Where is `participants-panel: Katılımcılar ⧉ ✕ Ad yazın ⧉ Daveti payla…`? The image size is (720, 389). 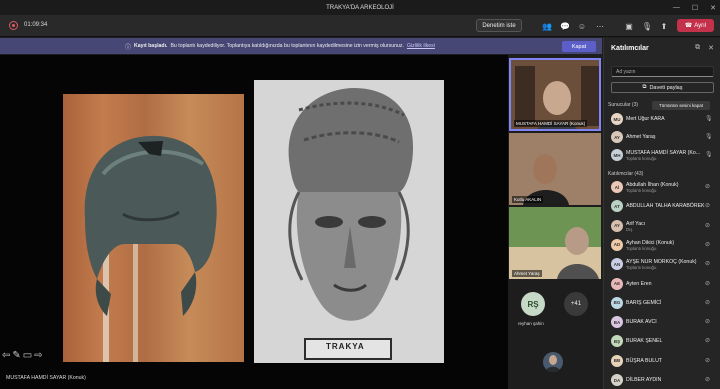 participants-panel: Katılımcılar ⧉ ✕ Ad yazın ⧉ Daveti payla… is located at coordinates (661, 213).